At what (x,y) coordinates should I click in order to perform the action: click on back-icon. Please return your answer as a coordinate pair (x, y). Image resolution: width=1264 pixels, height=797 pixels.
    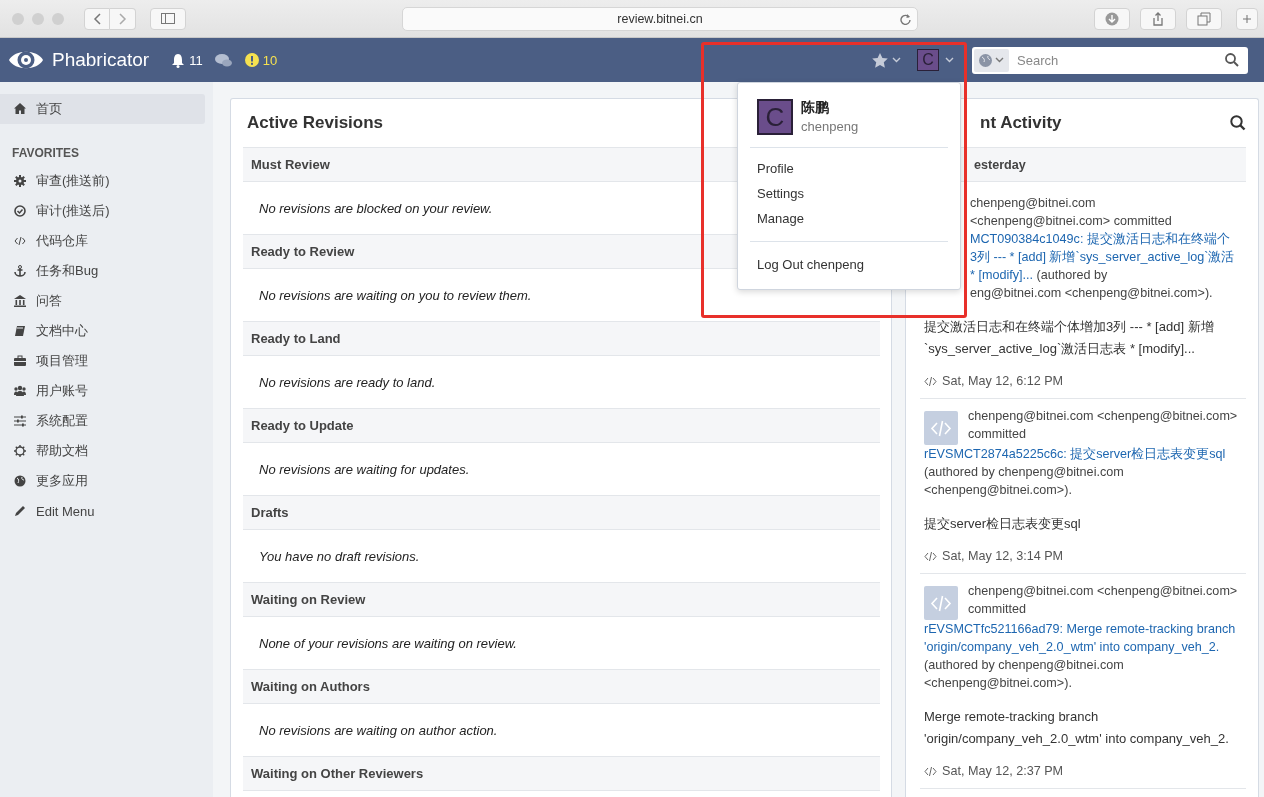
    Looking at the image, I should click on (97, 18).